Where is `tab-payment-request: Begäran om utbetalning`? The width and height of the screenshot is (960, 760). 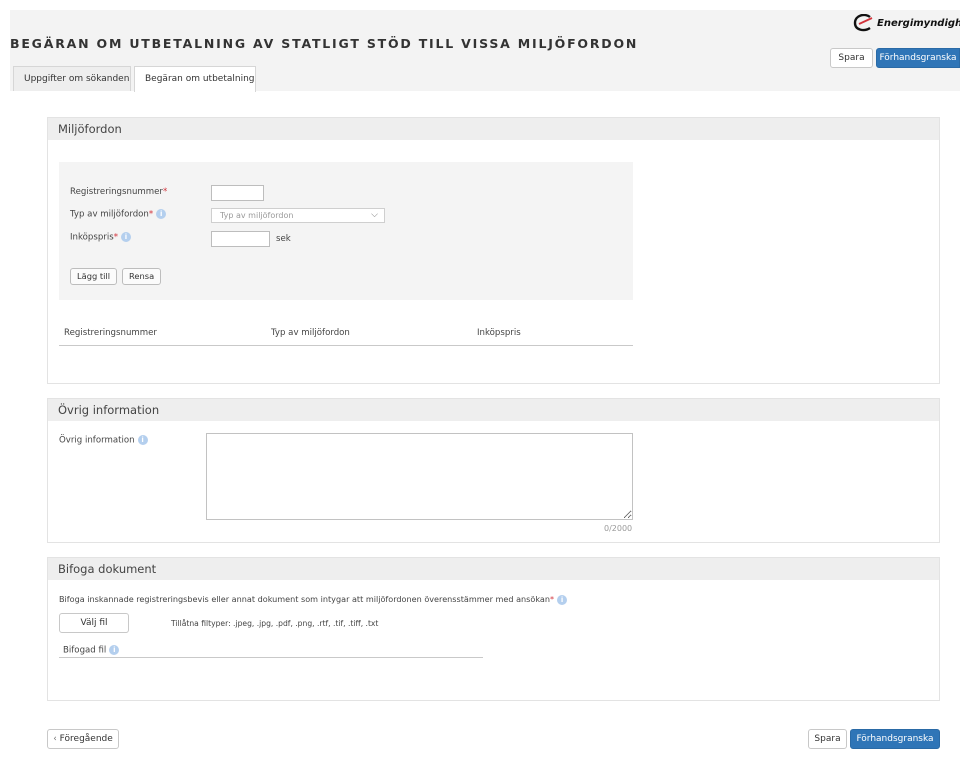
tab-payment-request: Begäran om utbetalning is located at coordinates (195, 79).